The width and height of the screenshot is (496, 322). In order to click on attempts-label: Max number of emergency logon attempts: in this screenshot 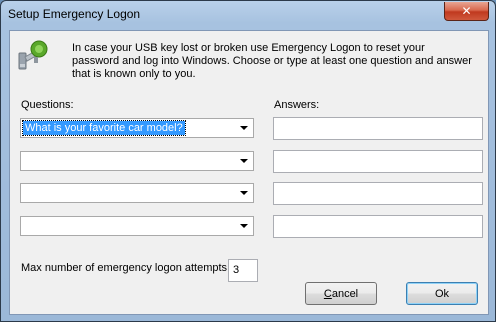, I will do `click(126, 268)`.